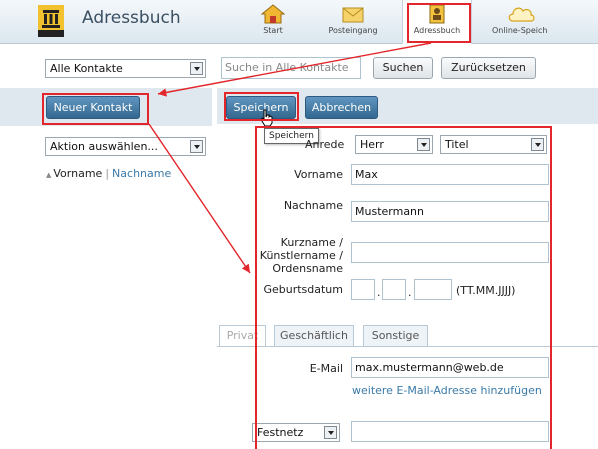 This screenshot has height=449, width=598. Describe the element at coordinates (86, 68) in the screenshot. I see `contact-filter-value: Alle Kontakte` at that location.